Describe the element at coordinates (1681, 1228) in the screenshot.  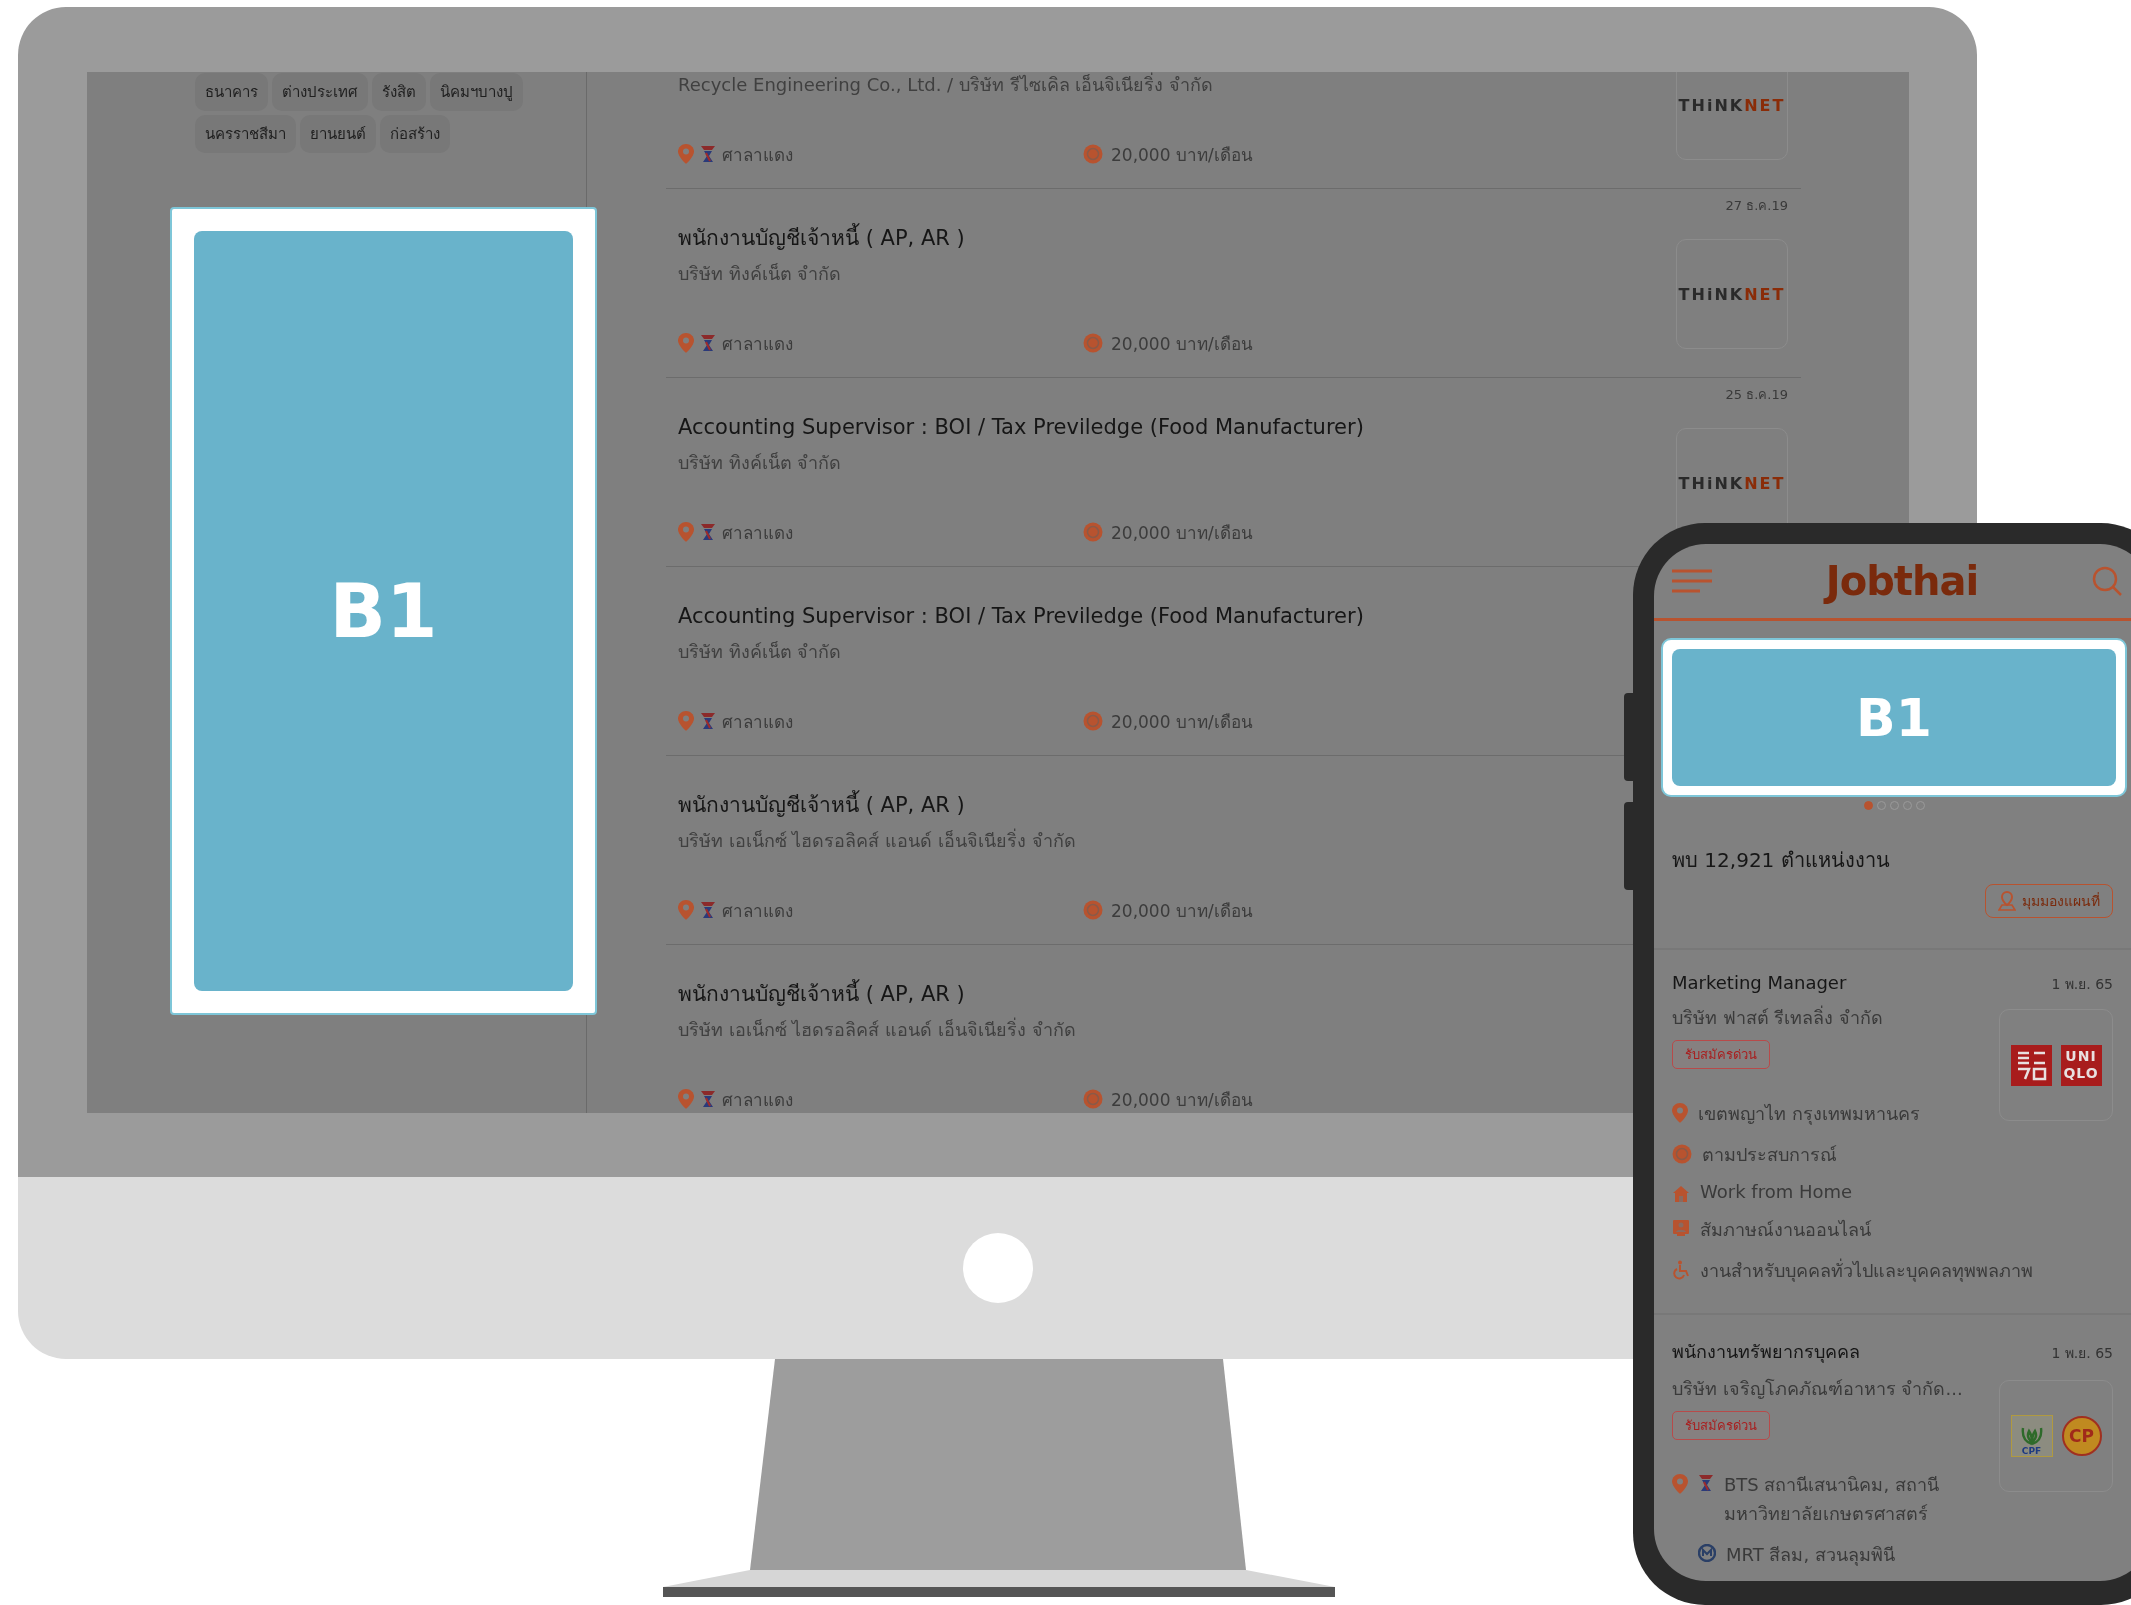
I see `video-call-icon` at that location.